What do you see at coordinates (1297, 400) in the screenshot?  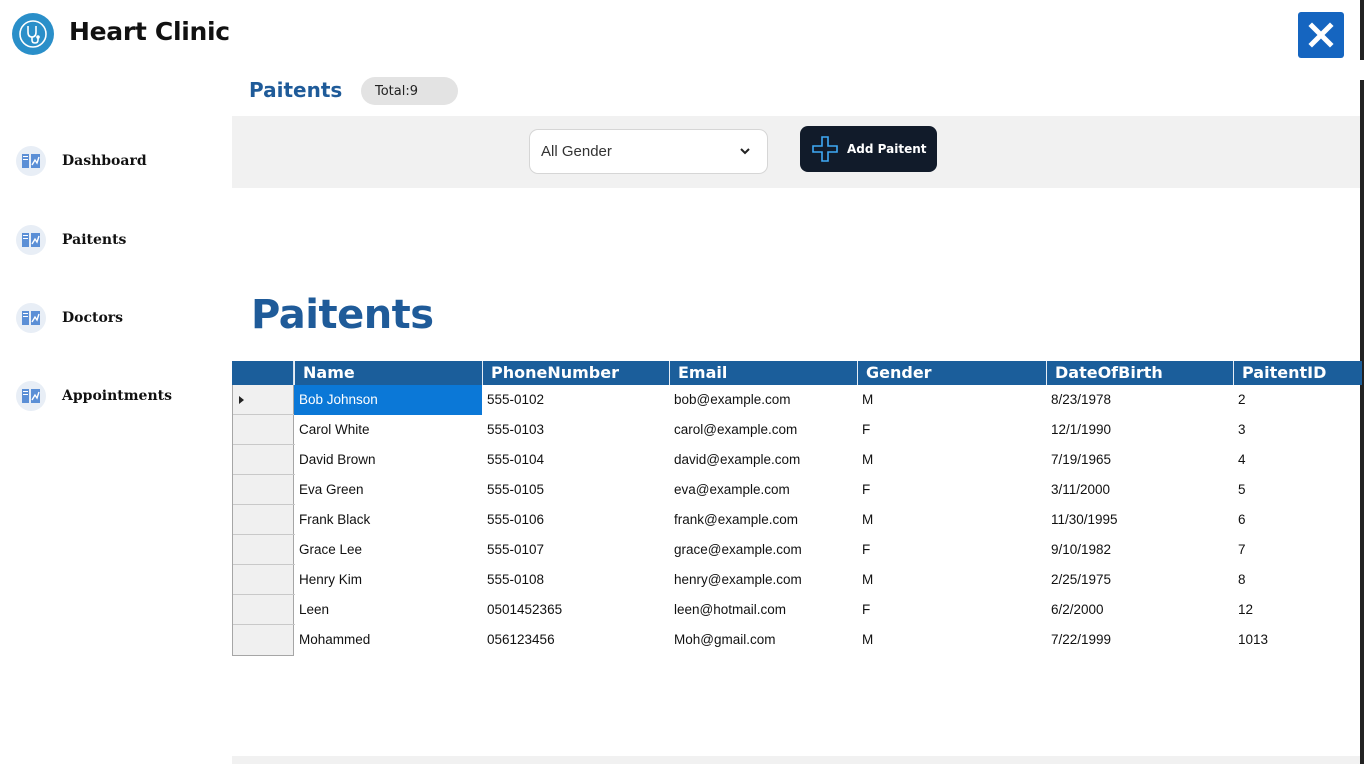 I see `cell-id: 2` at bounding box center [1297, 400].